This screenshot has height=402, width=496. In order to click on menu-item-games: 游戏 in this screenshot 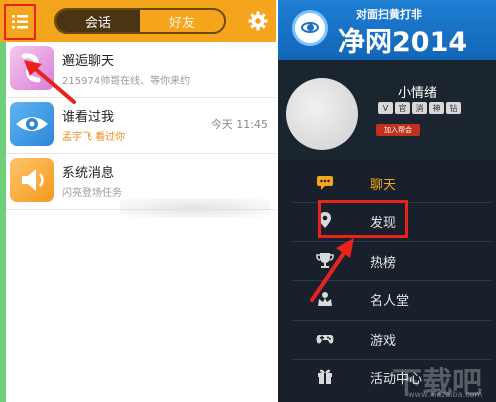, I will do `click(387, 338)`.